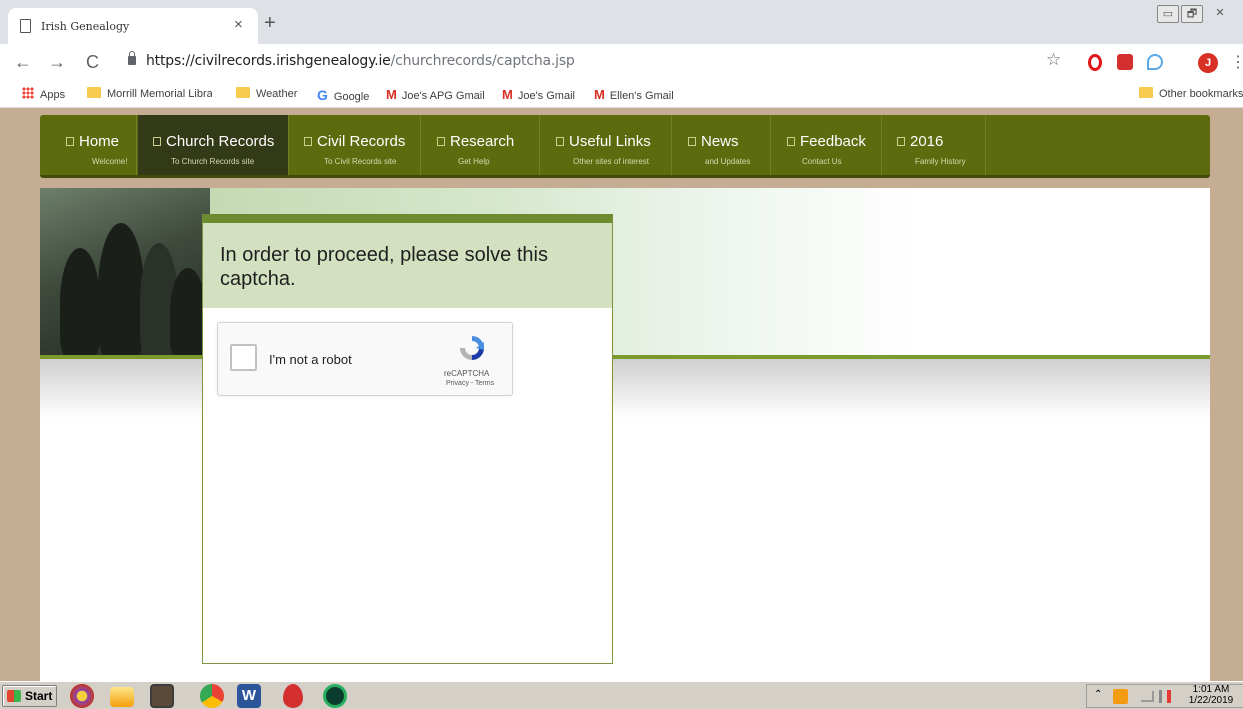 This screenshot has height=709, width=1243. Describe the element at coordinates (728, 161) in the screenshot. I see `nav-news-sub: and Updates` at that location.